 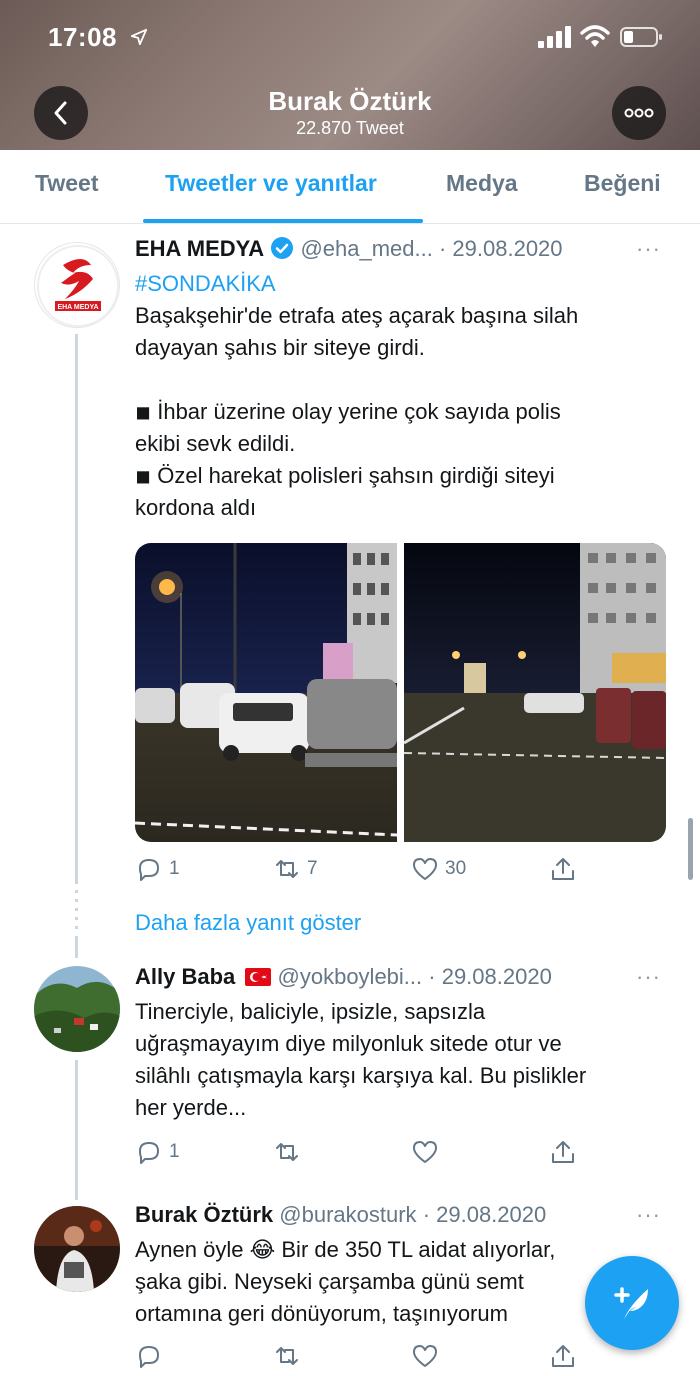 I want to click on reply-count: 1, so click(x=174, y=1151).